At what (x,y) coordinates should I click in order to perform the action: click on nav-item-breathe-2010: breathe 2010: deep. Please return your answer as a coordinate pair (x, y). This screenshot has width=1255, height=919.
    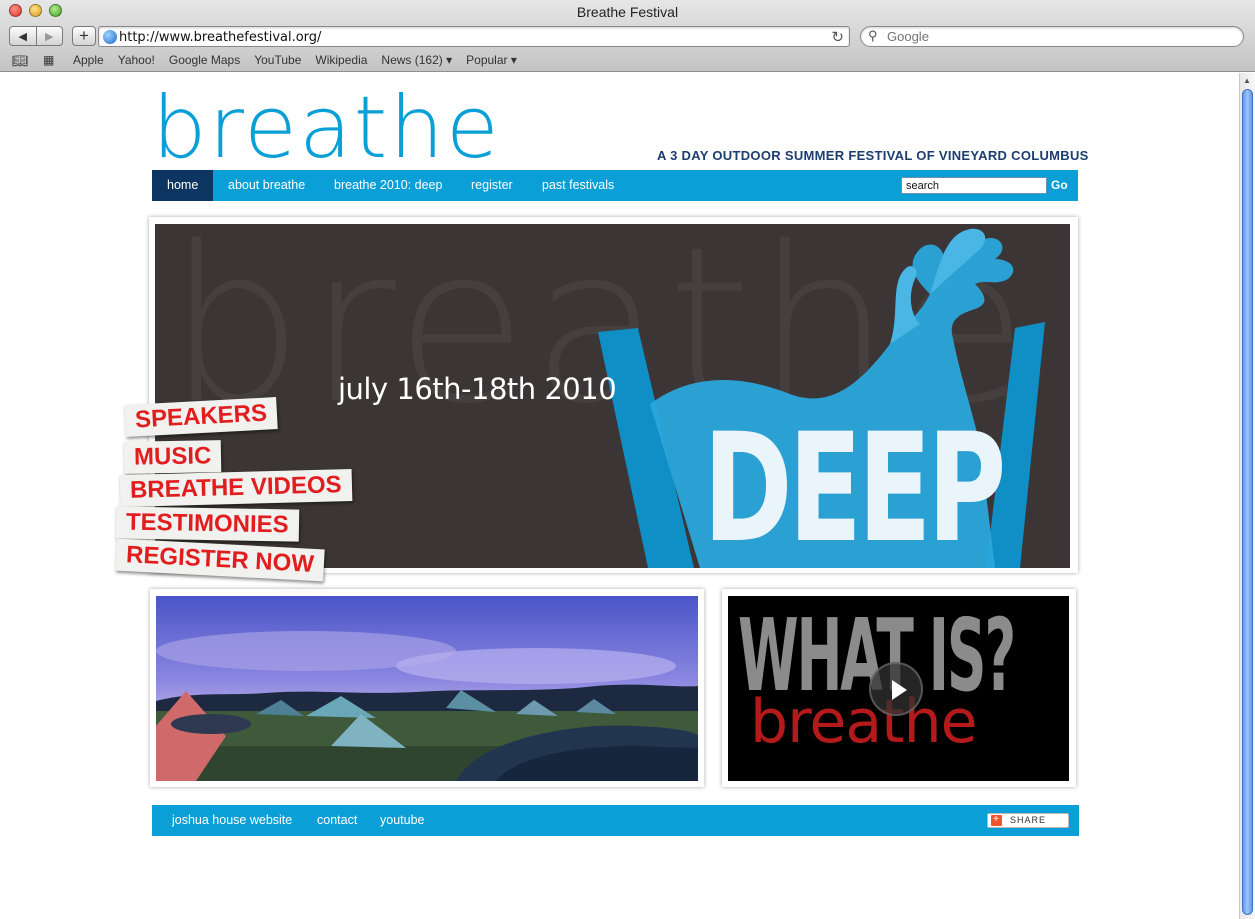
    Looking at the image, I should click on (388, 185).